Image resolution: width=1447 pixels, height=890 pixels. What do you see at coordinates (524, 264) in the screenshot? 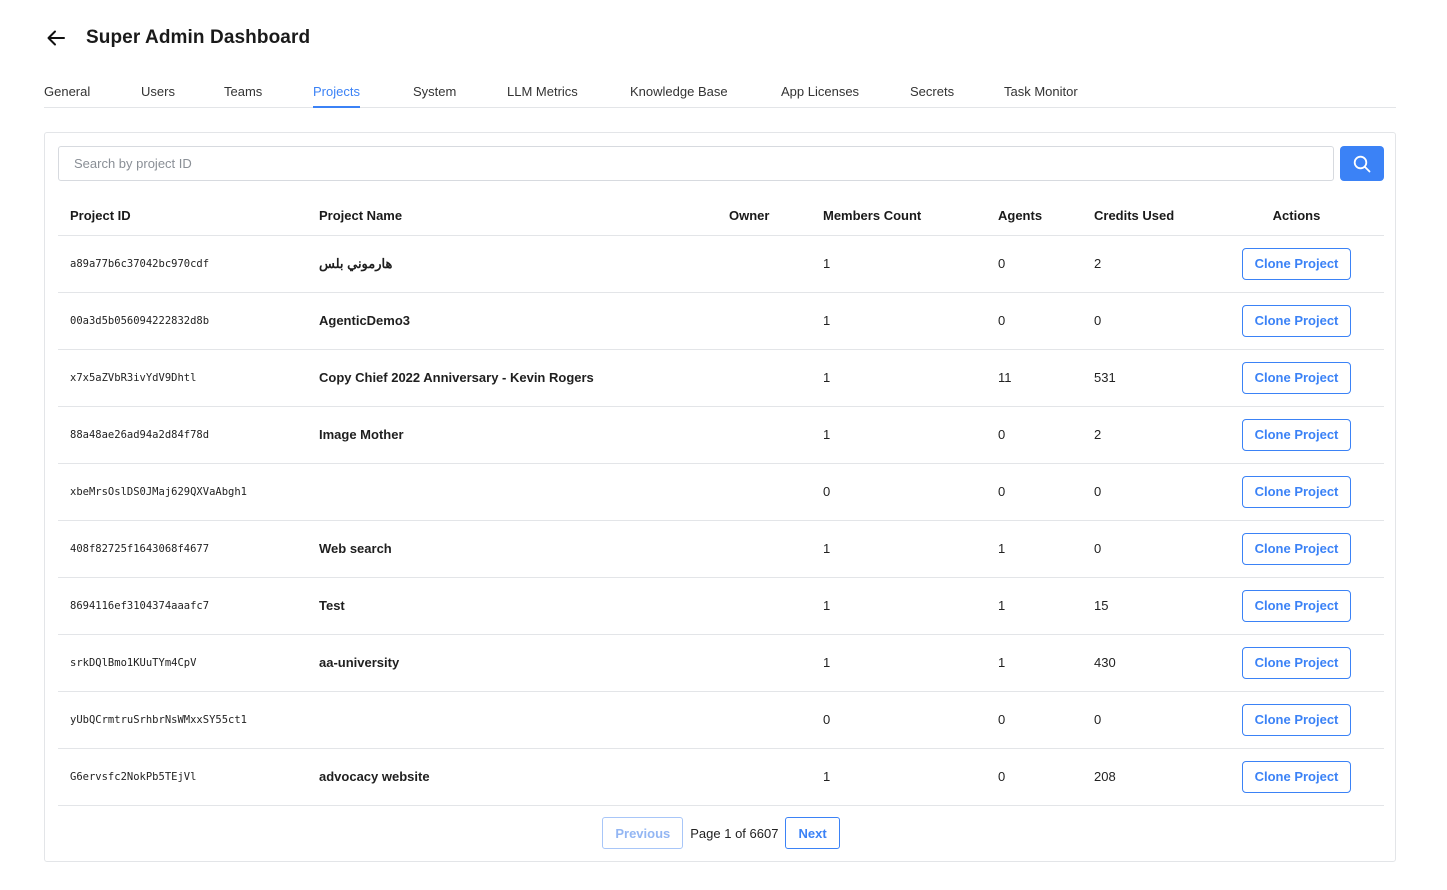
I see `project-name-cell: هارموني بلس` at bounding box center [524, 264].